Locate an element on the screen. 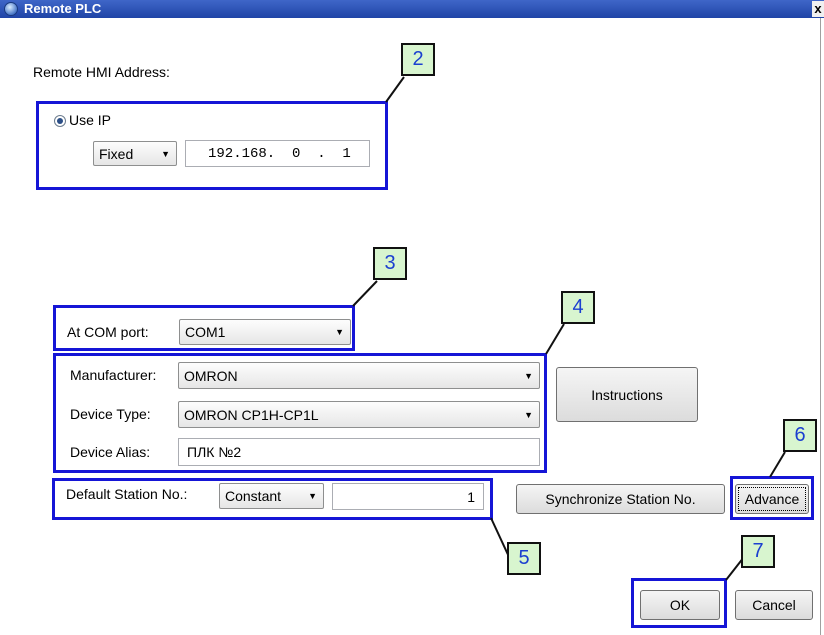 The width and height of the screenshot is (824, 635). callout-badge-4: 4 is located at coordinates (578, 307).